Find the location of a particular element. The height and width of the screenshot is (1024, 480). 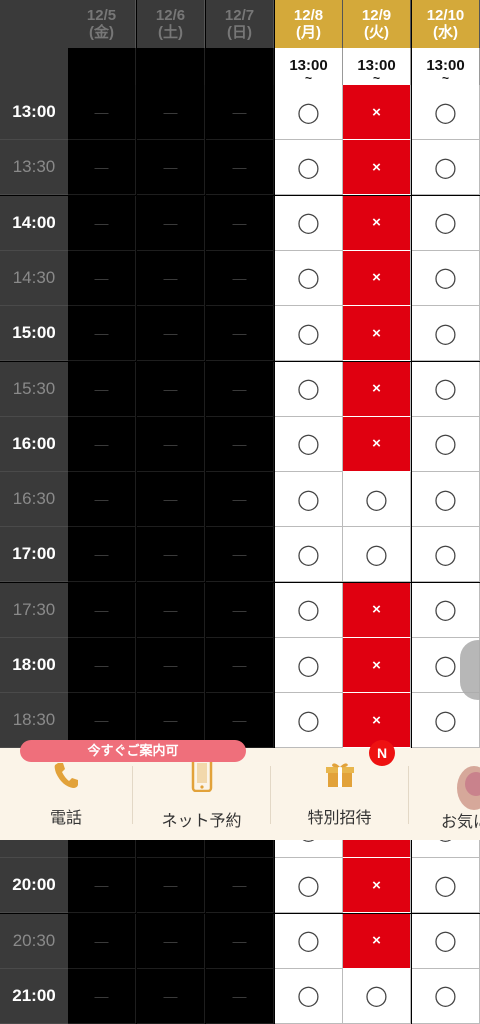

time-label: 13:00 is located at coordinates (34, 112).